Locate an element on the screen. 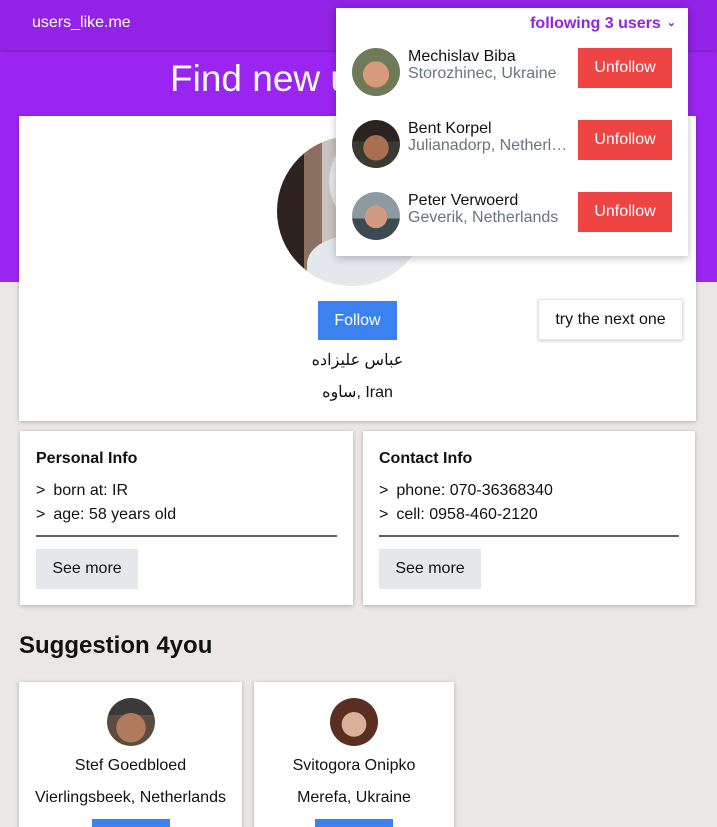 This screenshot has height=827, width=717. contact-info-line: > phone: 070-36368340 is located at coordinates (466, 490).